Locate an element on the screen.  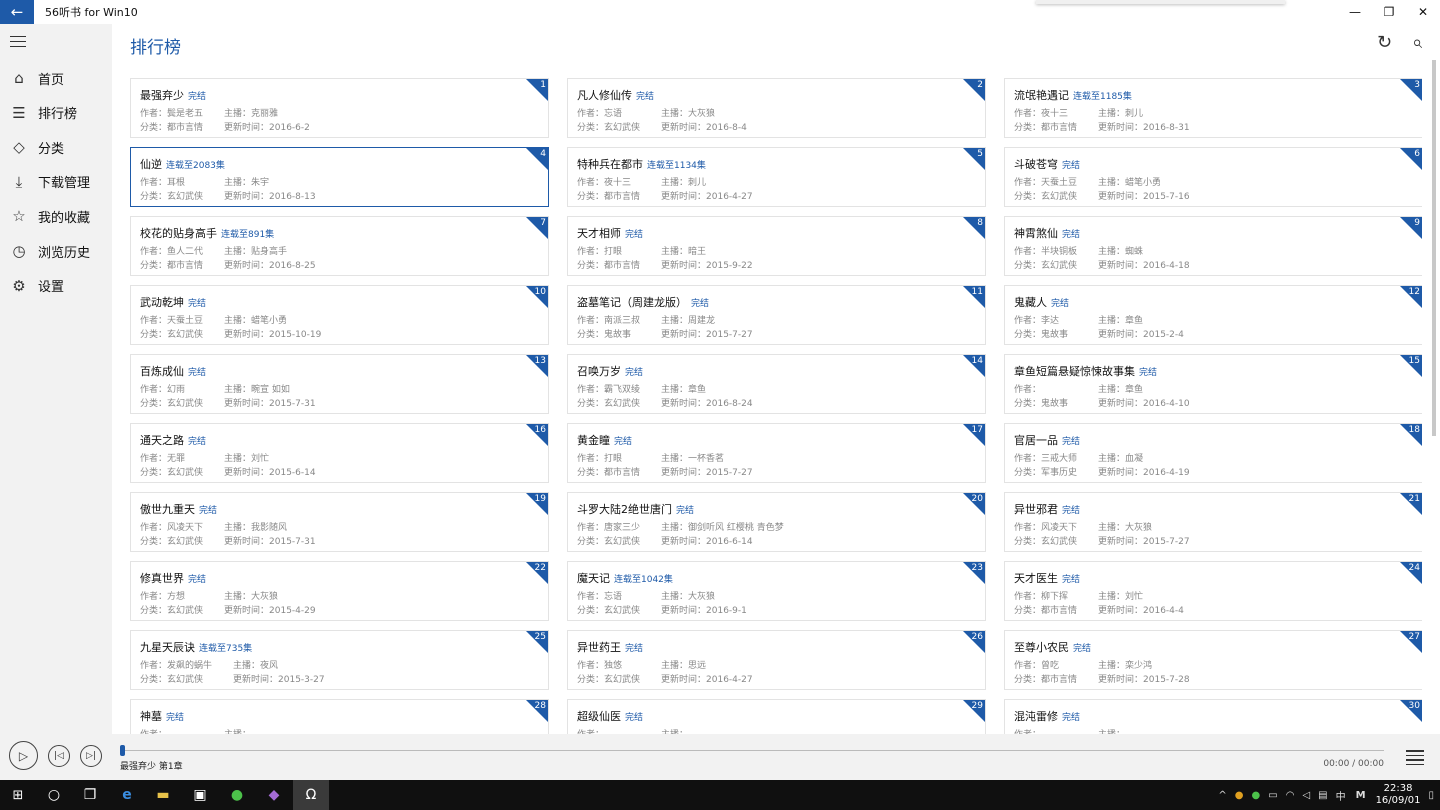
narrator-value: 蜡笔小勇 is located at coordinates (1143, 183).